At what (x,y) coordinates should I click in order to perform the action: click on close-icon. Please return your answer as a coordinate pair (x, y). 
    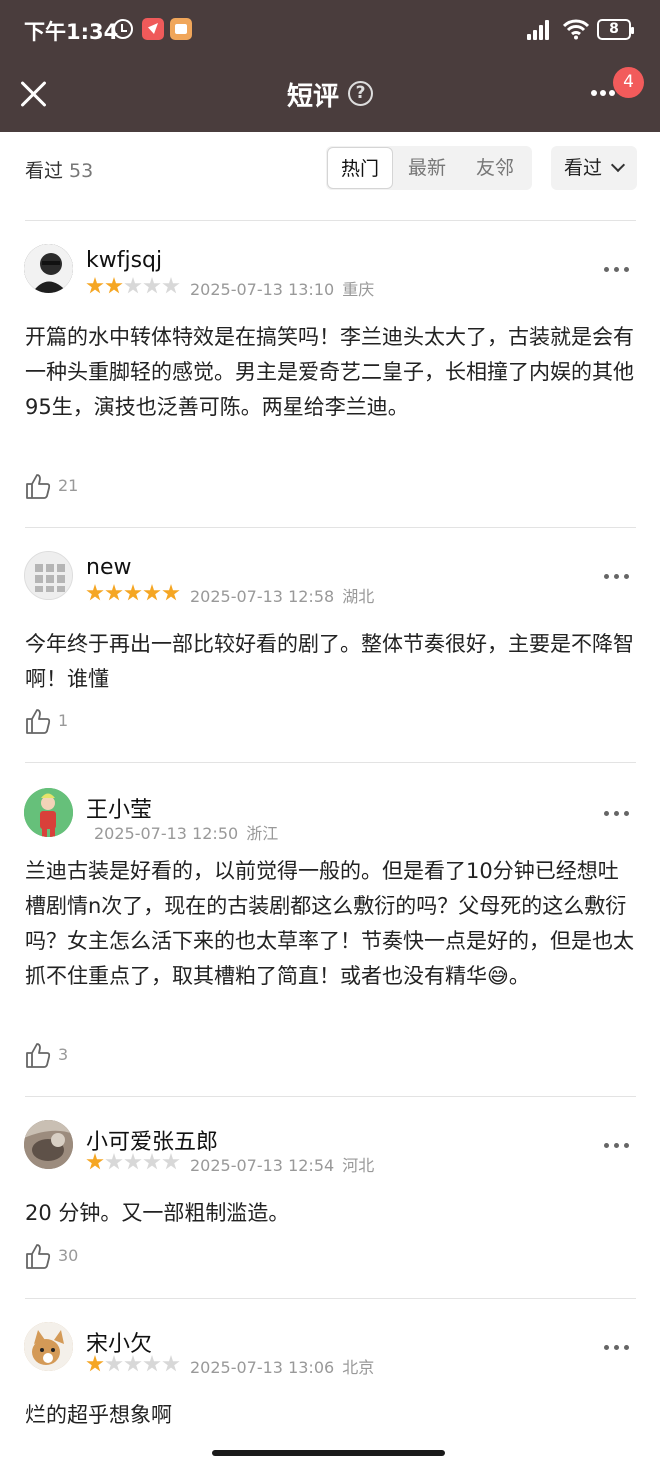
    Looking at the image, I should click on (33, 93).